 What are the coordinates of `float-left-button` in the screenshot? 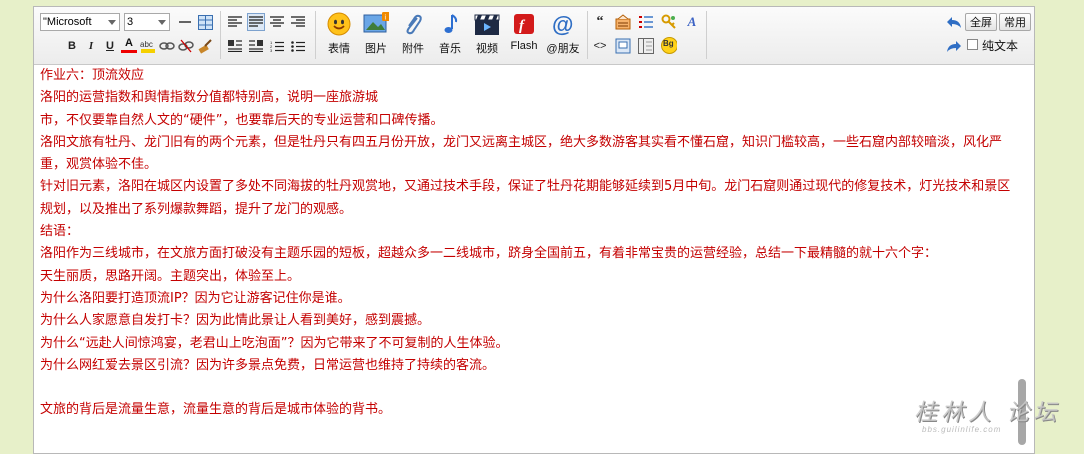 It's located at (235, 46).